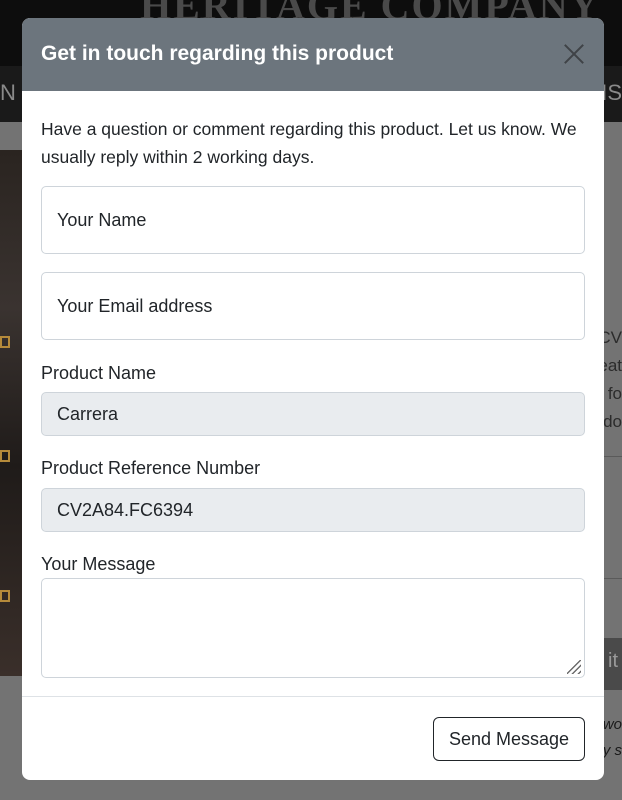  I want to click on product-ref-field: CV2A84.FC6394, so click(313, 510).